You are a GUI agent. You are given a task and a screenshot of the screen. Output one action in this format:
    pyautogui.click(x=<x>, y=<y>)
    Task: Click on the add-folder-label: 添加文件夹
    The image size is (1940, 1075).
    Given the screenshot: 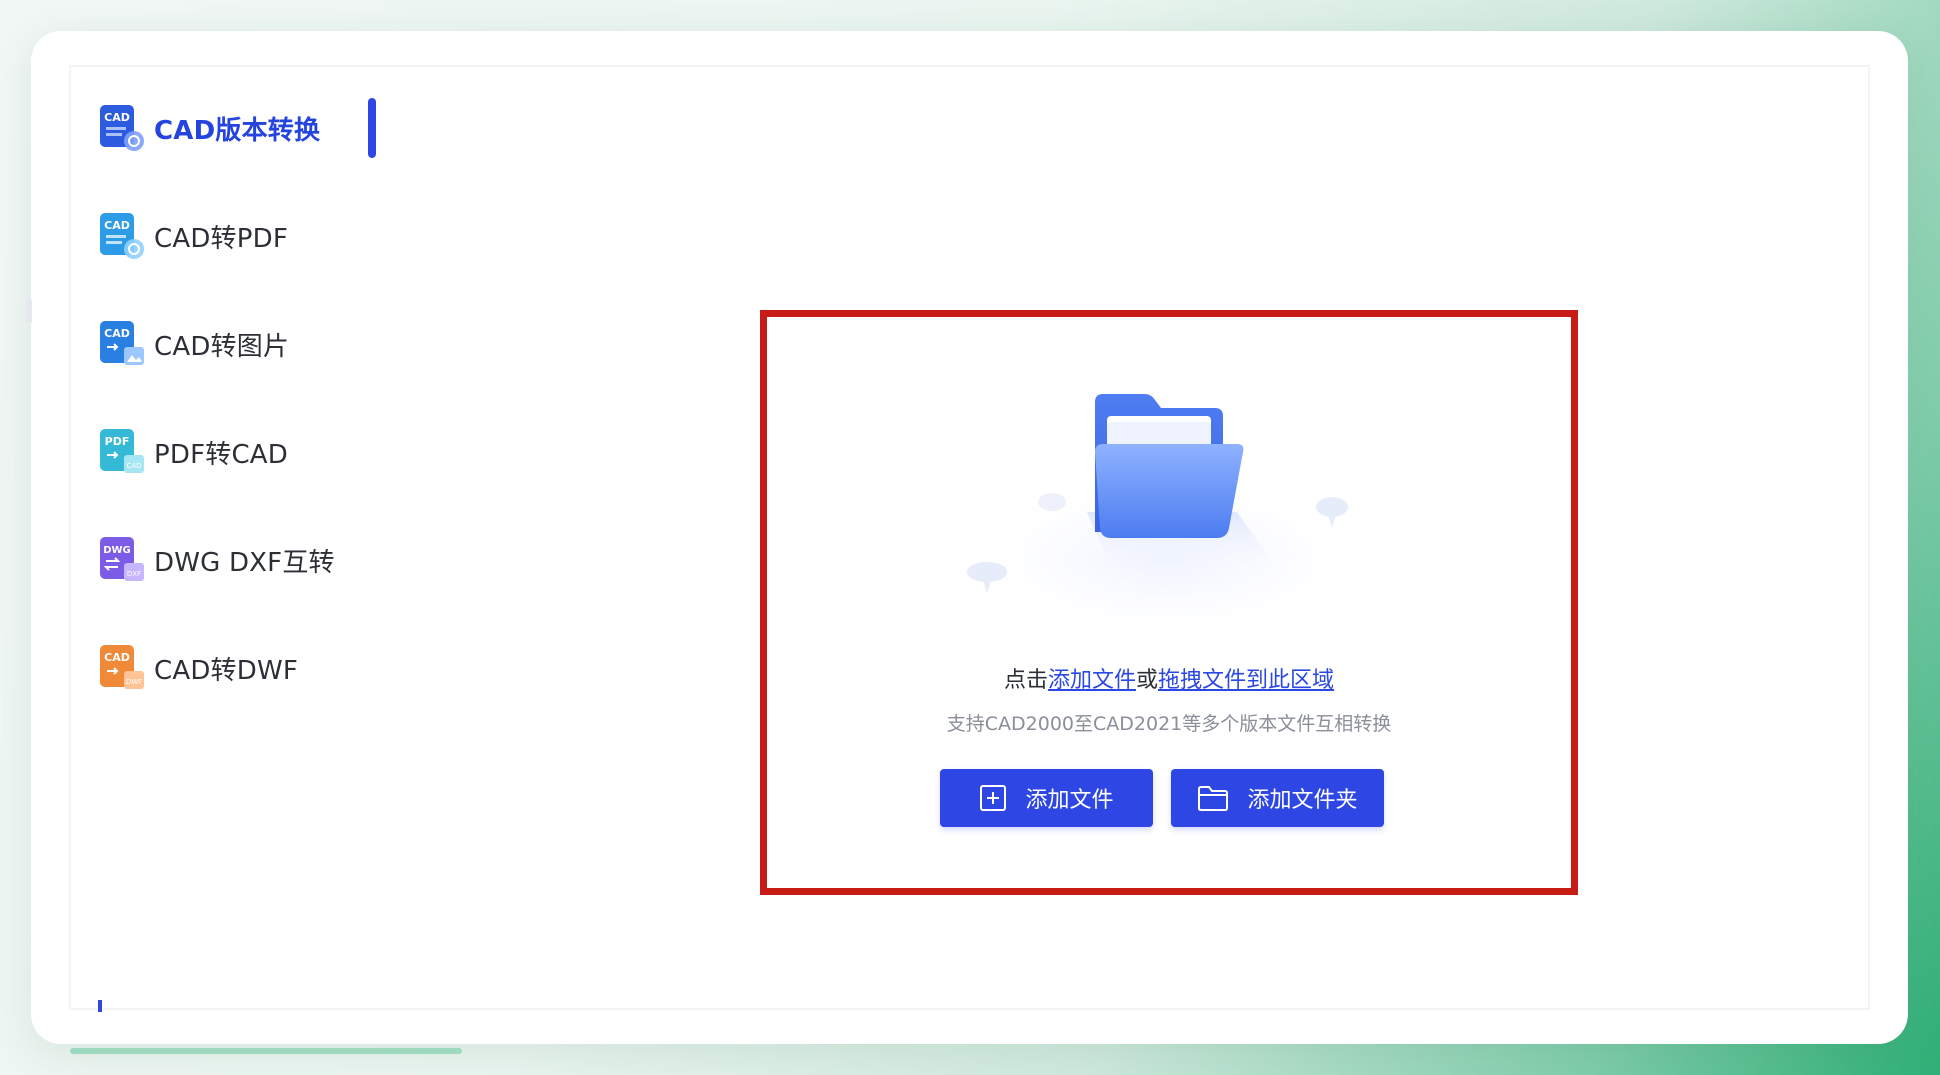 What is the action you would take?
    pyautogui.click(x=1302, y=800)
    